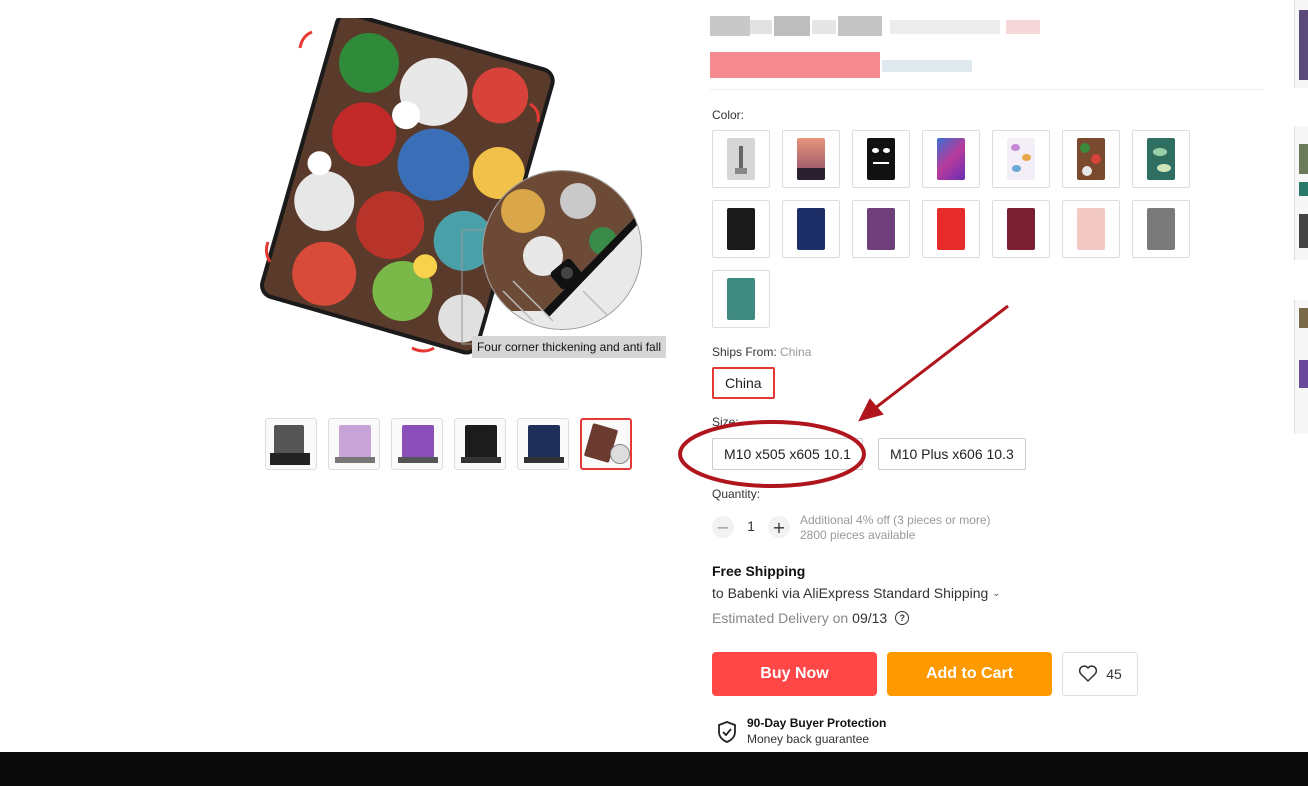  Describe the element at coordinates (841, 65) in the screenshot. I see `product-price-blurred` at that location.